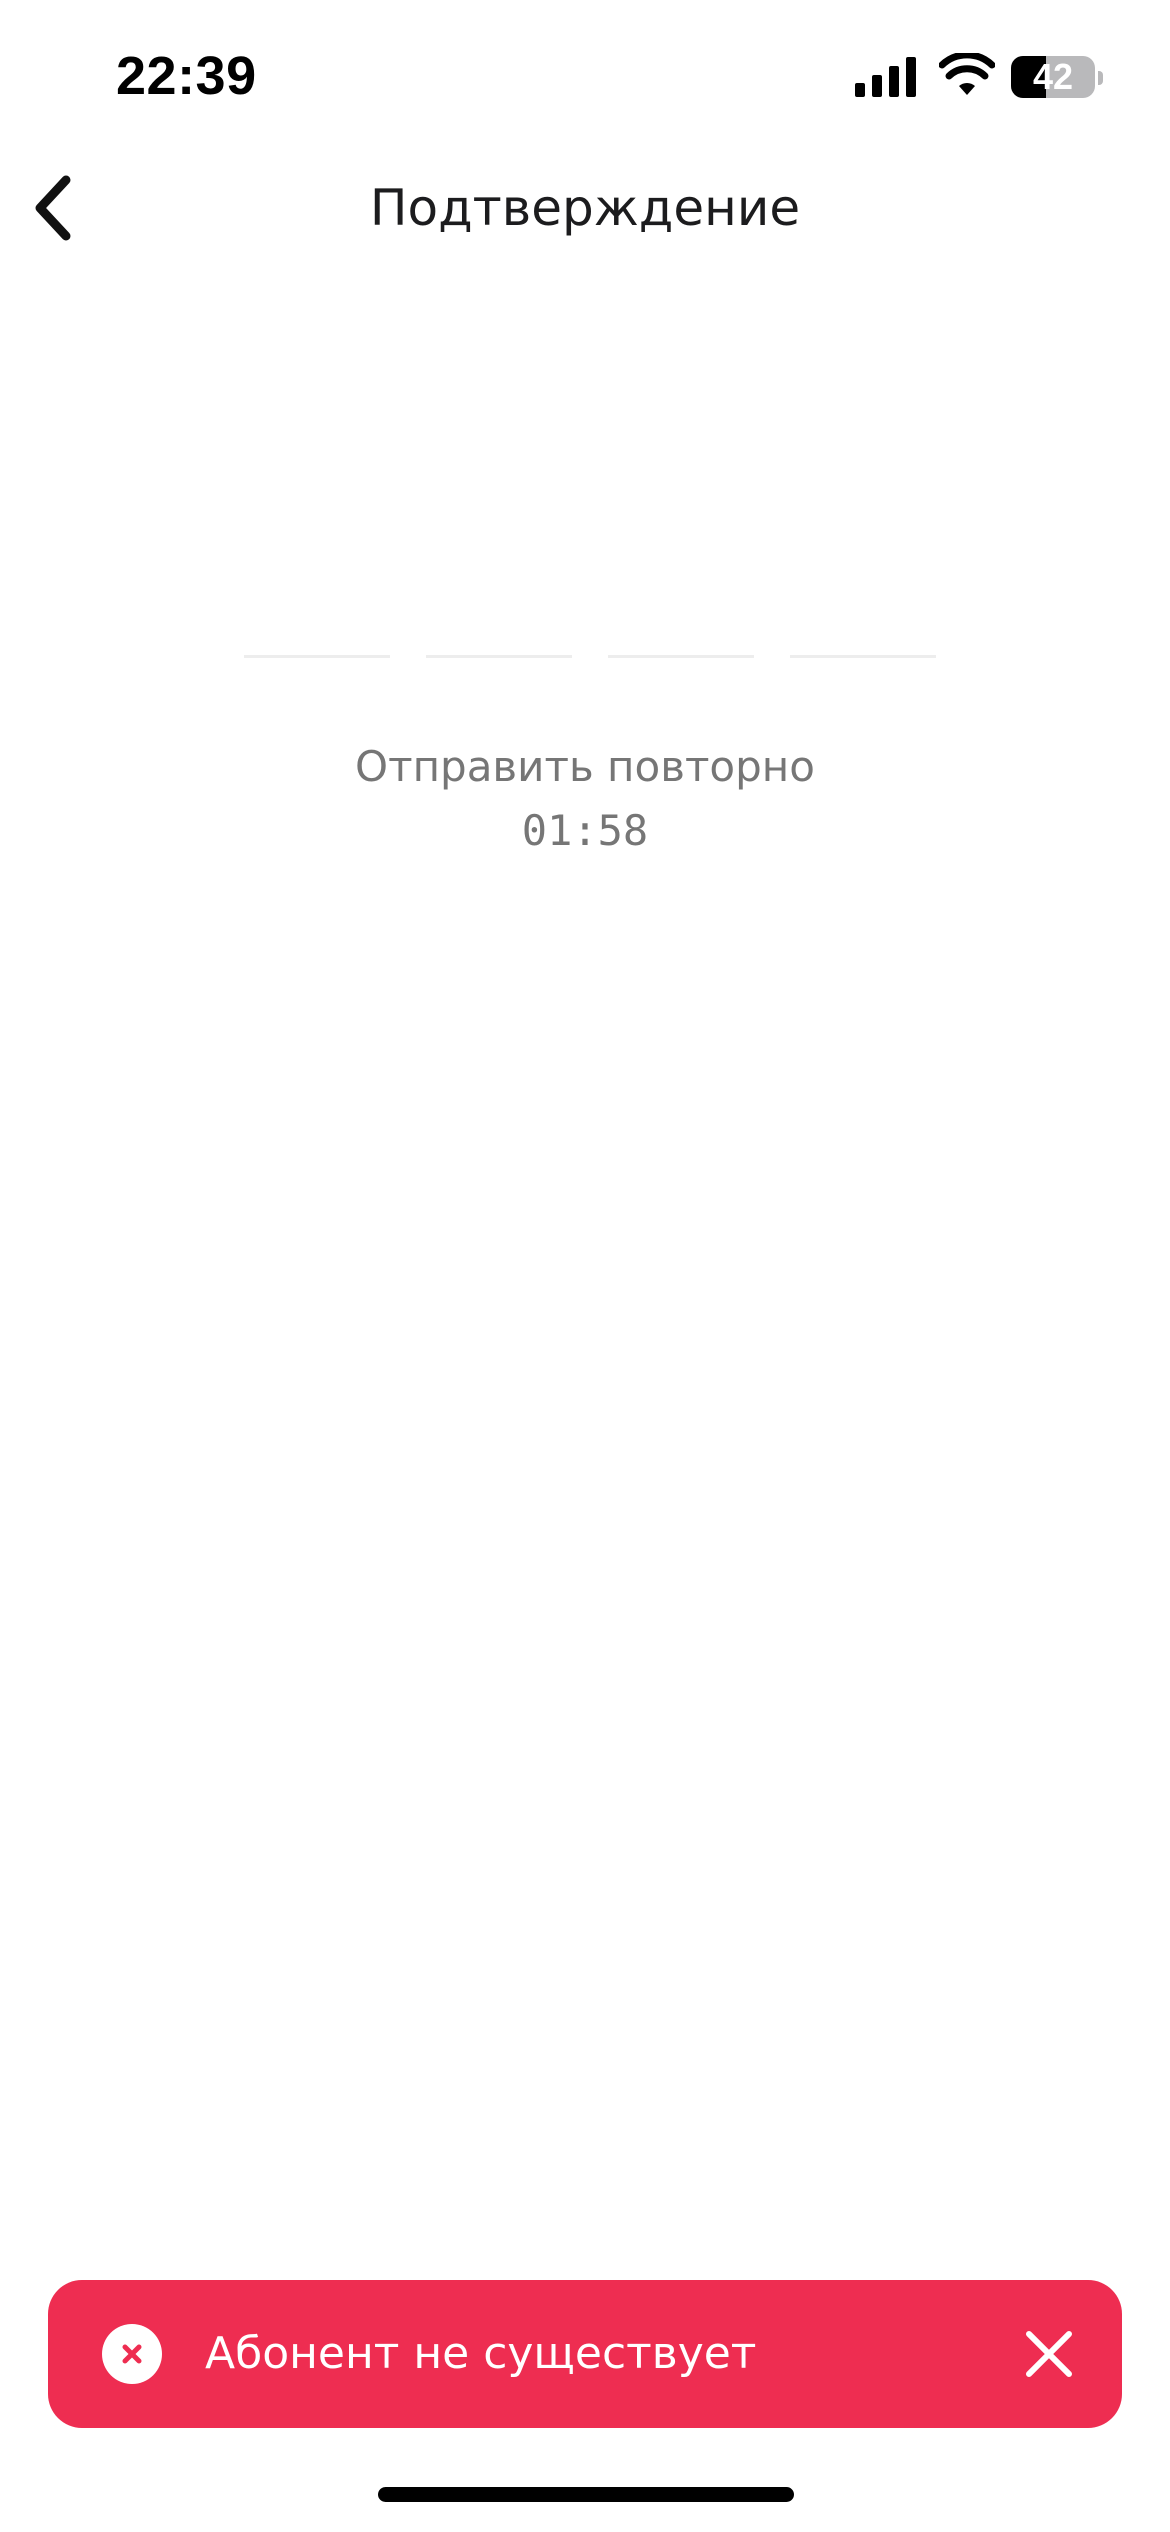  I want to click on signal-icon, so click(885, 77).